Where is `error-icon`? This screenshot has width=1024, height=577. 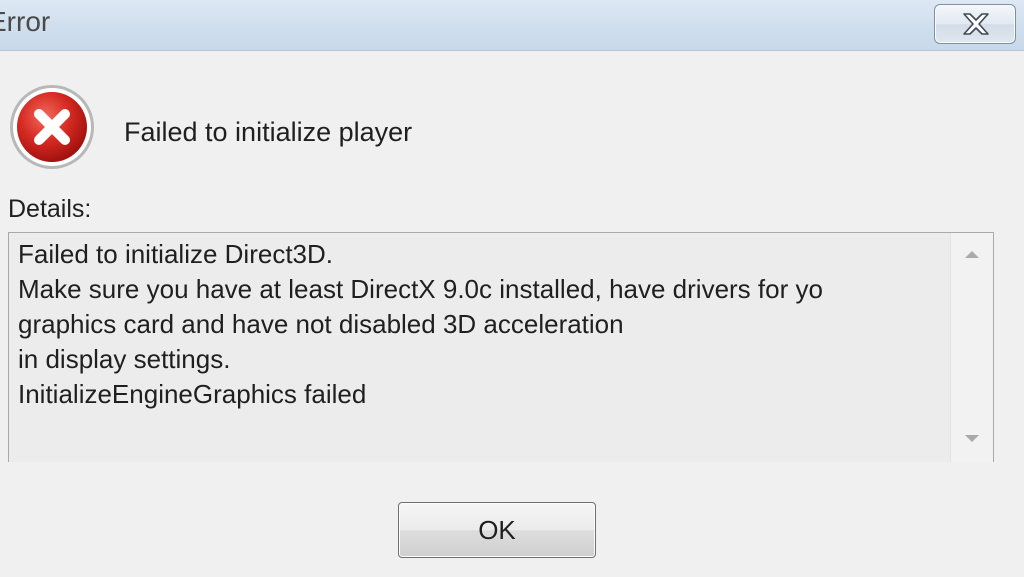 error-icon is located at coordinates (52, 127).